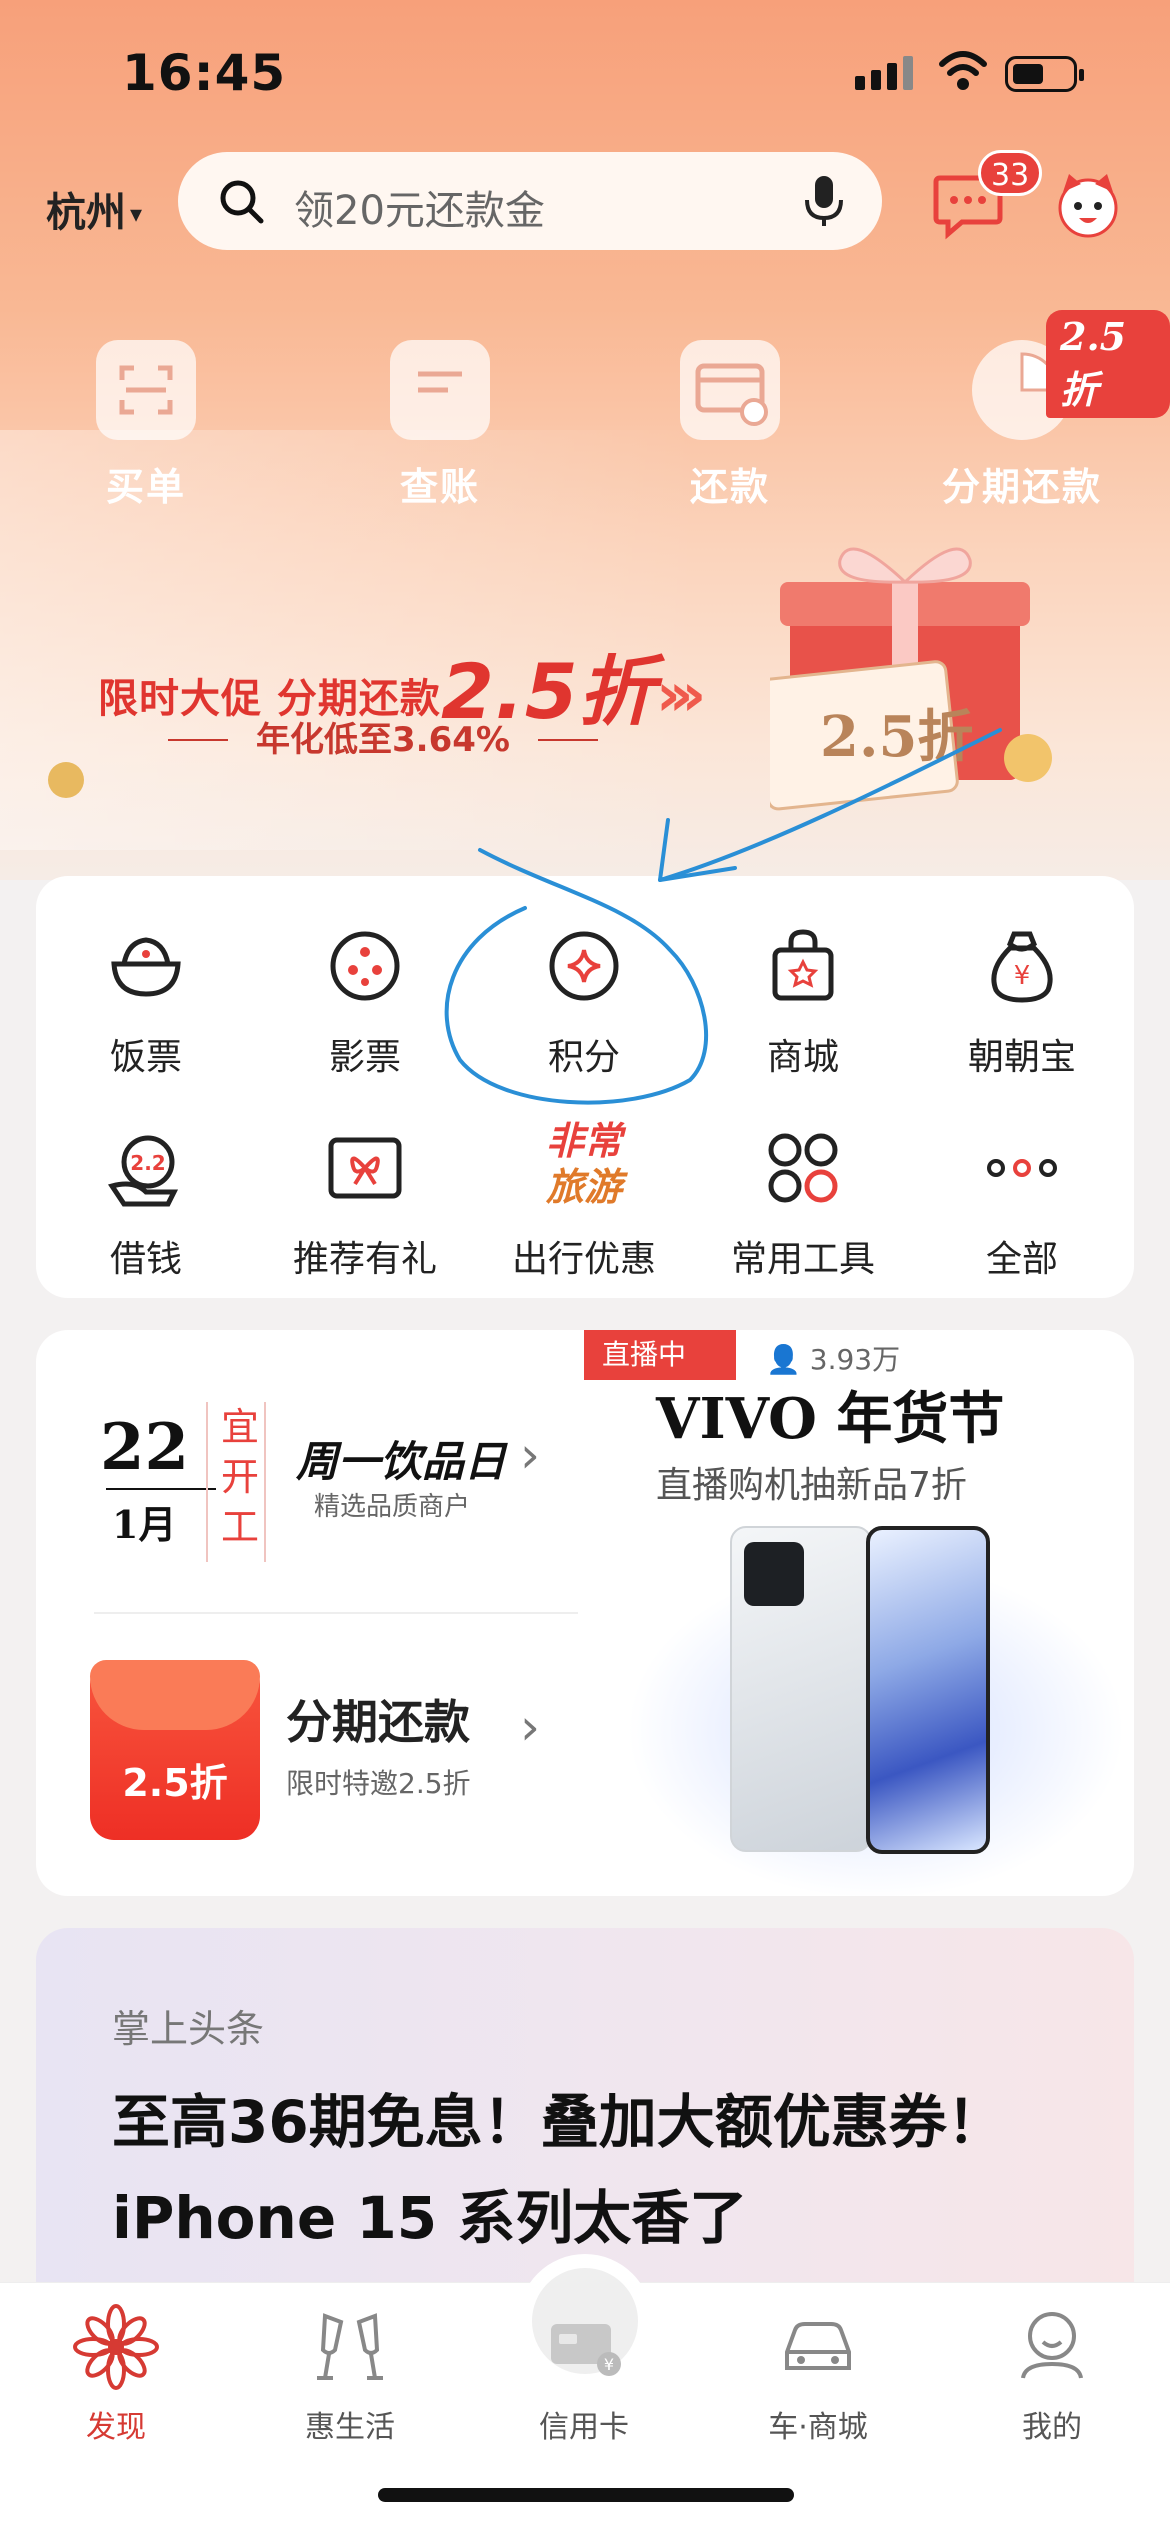 This screenshot has height=2532, width=1170. I want to click on service-label: 常用工具, so click(802, 1259).